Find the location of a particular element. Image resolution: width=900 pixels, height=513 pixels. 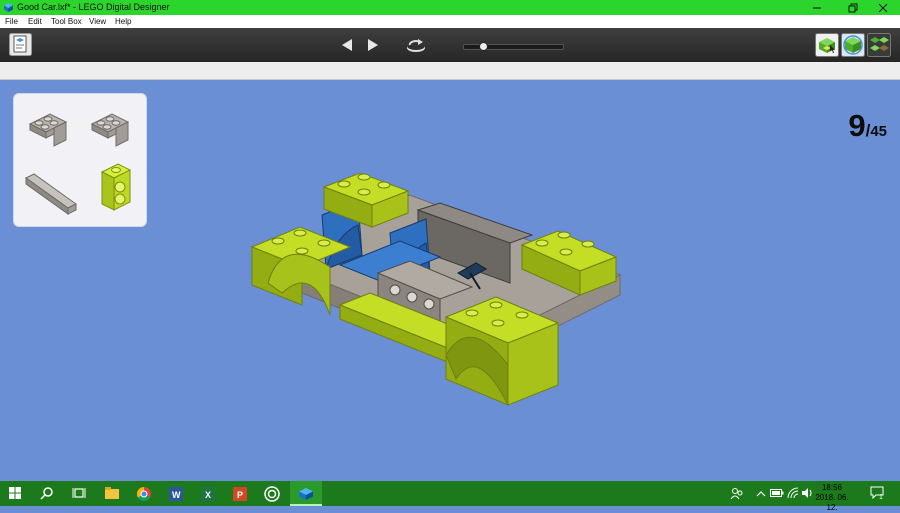

menu-edit: Edit is located at coordinates (35, 21).